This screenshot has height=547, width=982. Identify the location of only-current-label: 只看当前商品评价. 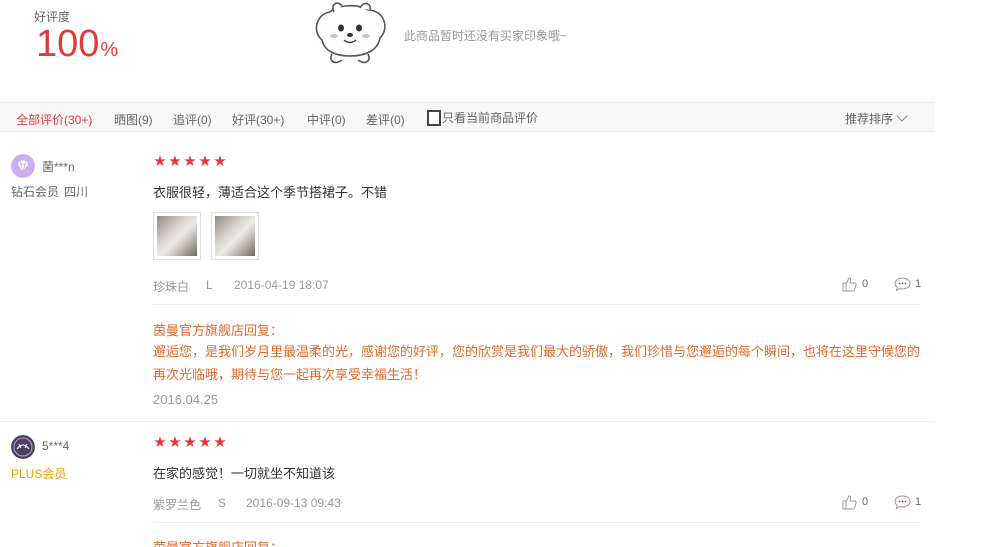
(490, 118).